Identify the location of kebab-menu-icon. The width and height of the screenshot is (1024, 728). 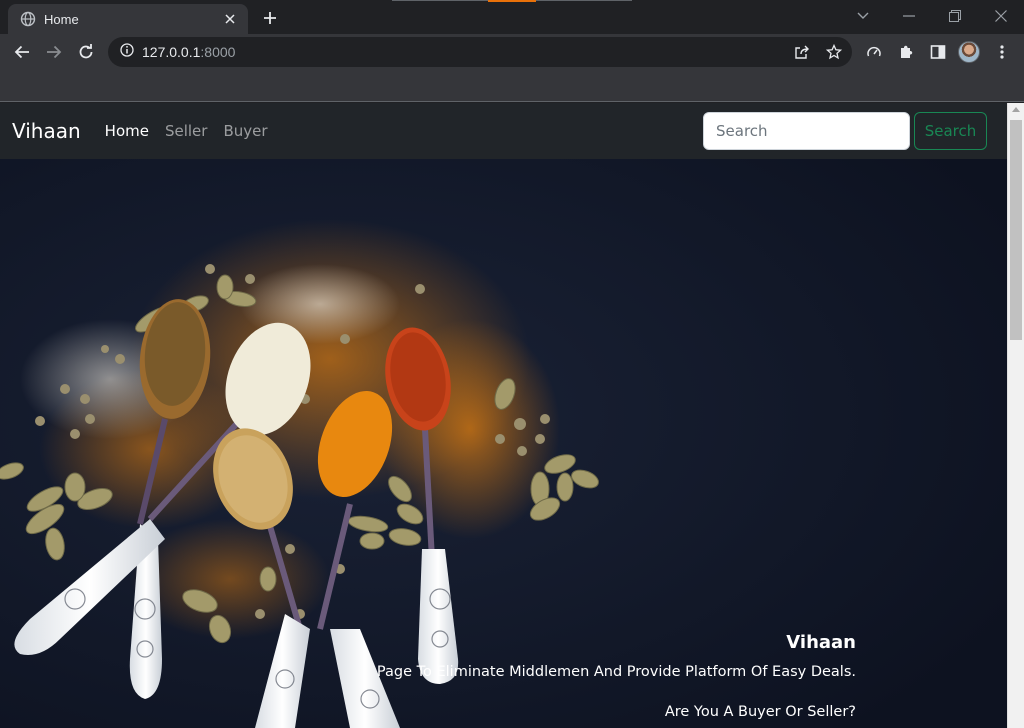
(1002, 52).